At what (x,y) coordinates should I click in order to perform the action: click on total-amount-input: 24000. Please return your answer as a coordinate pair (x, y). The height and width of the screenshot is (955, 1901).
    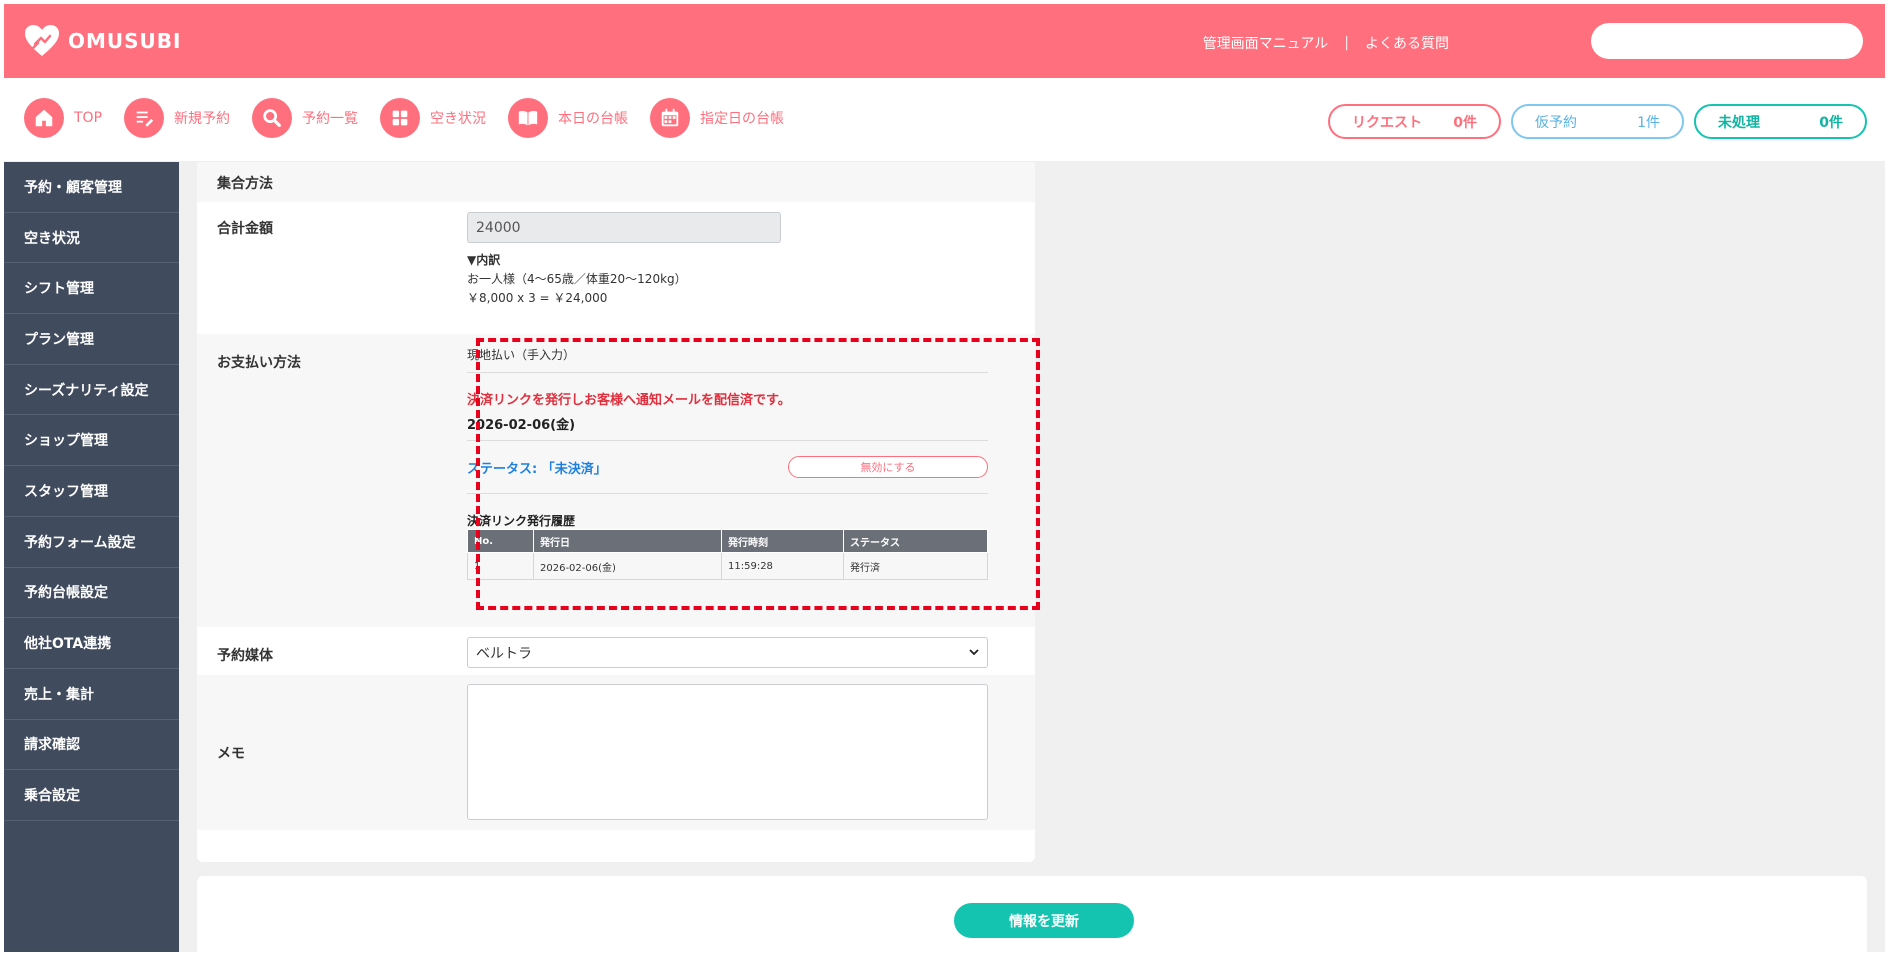
    Looking at the image, I should click on (624, 227).